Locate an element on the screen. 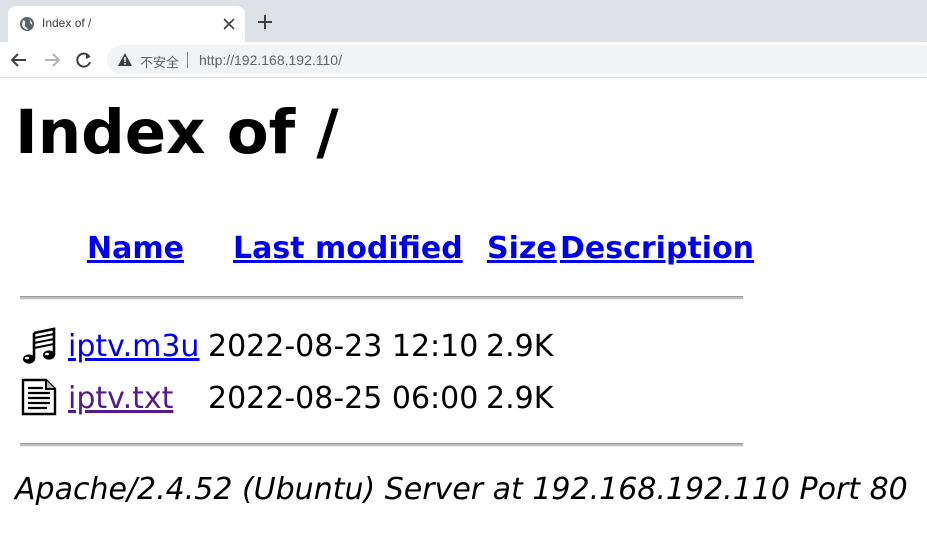 The image size is (927, 535). reload-icon is located at coordinates (84, 60).